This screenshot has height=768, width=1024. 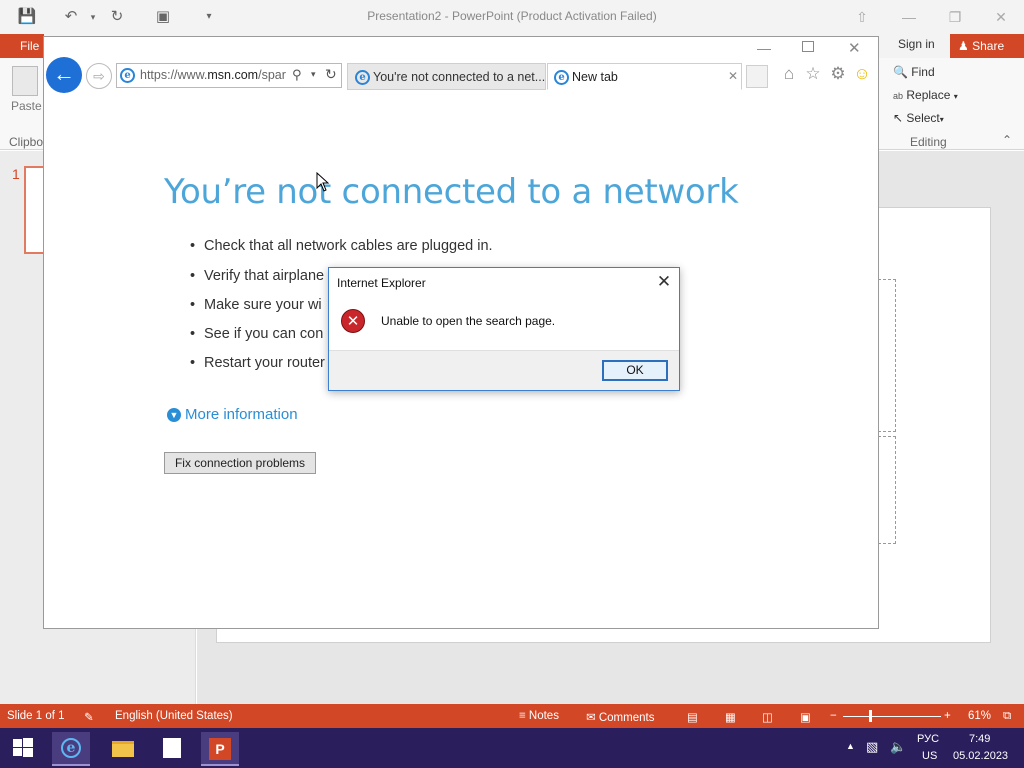 What do you see at coordinates (635, 370) in the screenshot?
I see `ok-button: OK` at bounding box center [635, 370].